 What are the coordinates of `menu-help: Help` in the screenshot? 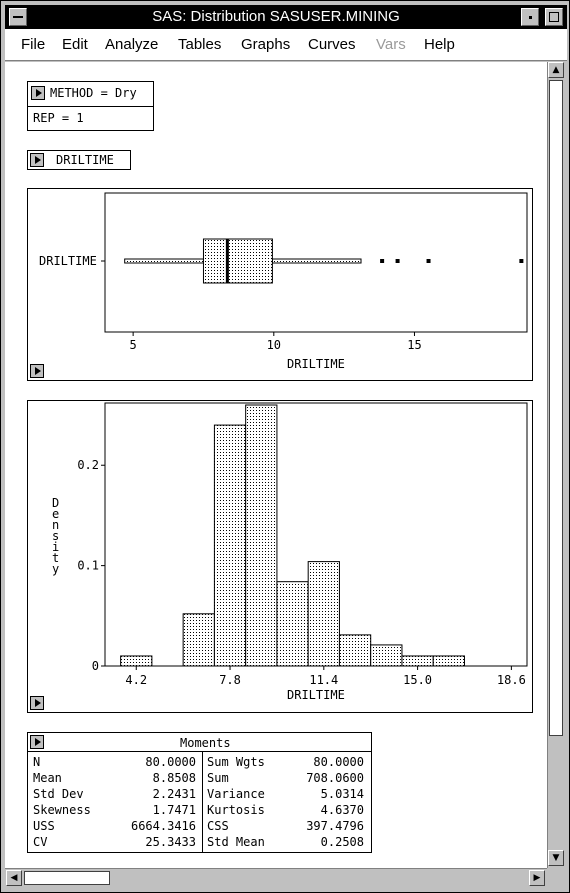 It's located at (439, 44).